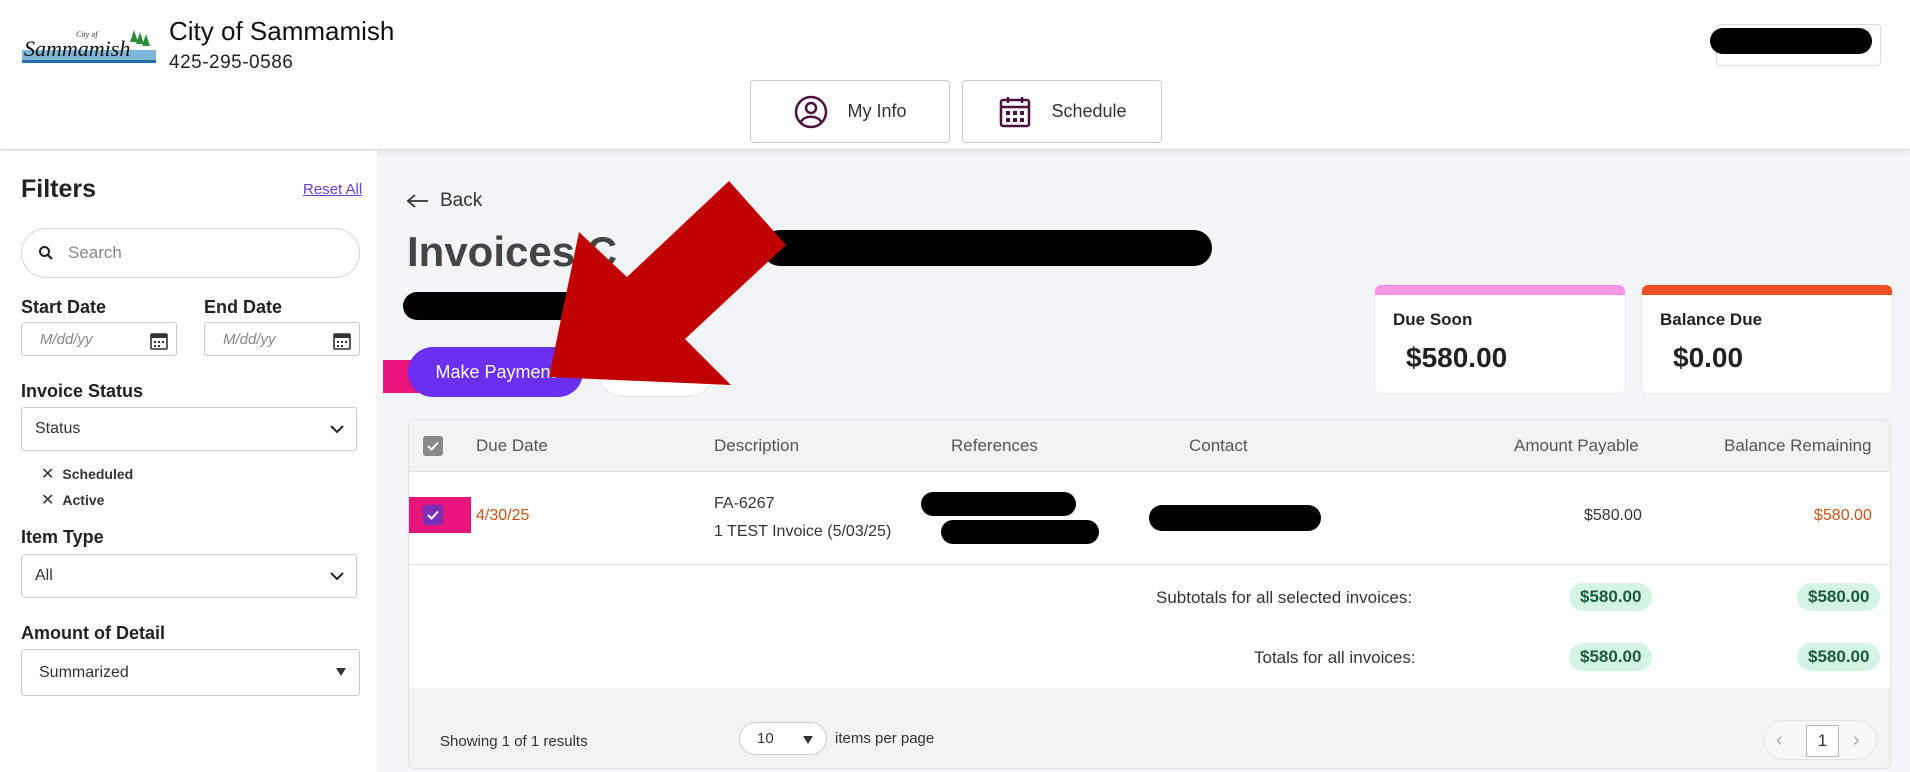  Describe the element at coordinates (1839, 657) in the screenshot. I see `total-balance-badge: $580.00` at that location.